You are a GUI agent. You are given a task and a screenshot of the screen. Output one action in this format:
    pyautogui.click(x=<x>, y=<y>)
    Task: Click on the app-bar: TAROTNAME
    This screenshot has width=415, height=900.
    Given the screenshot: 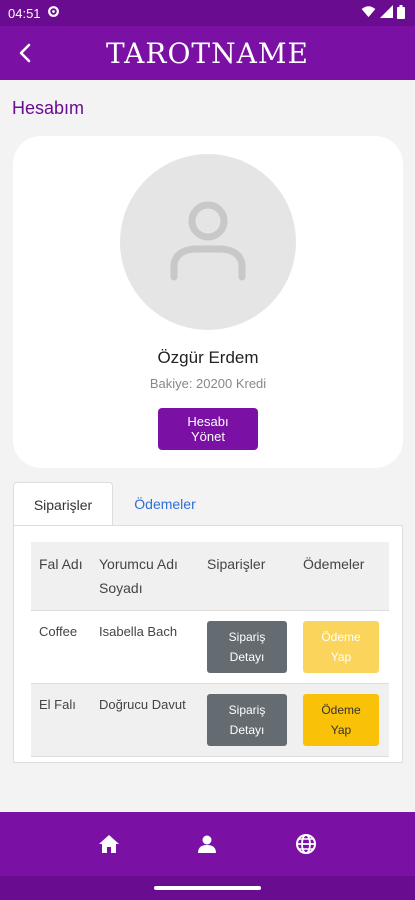 What is the action you would take?
    pyautogui.click(x=207, y=53)
    